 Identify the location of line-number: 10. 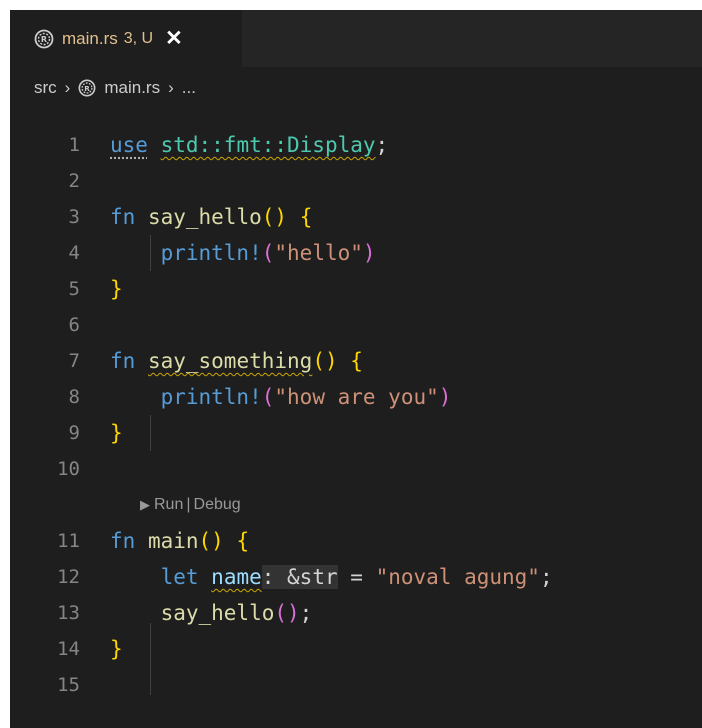
(68, 469).